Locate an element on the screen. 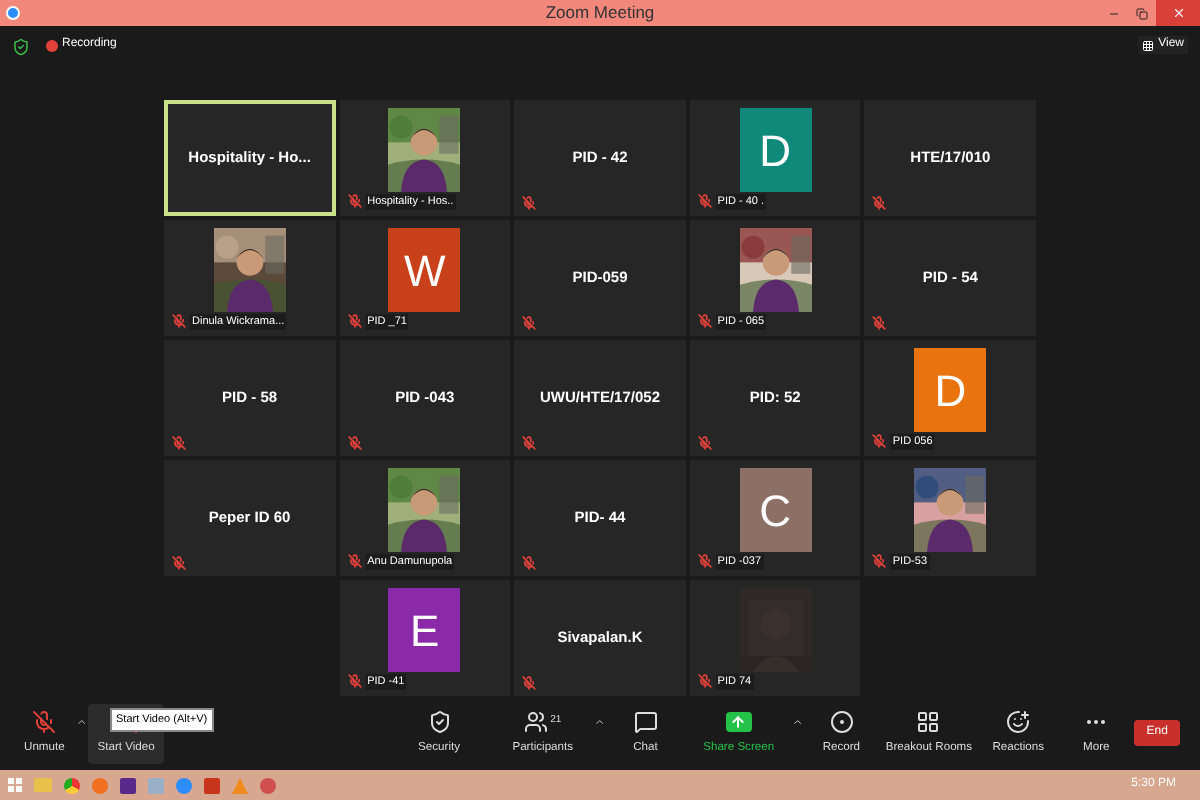 The width and height of the screenshot is (1200, 800). windows-icon is located at coordinates (15, 785).